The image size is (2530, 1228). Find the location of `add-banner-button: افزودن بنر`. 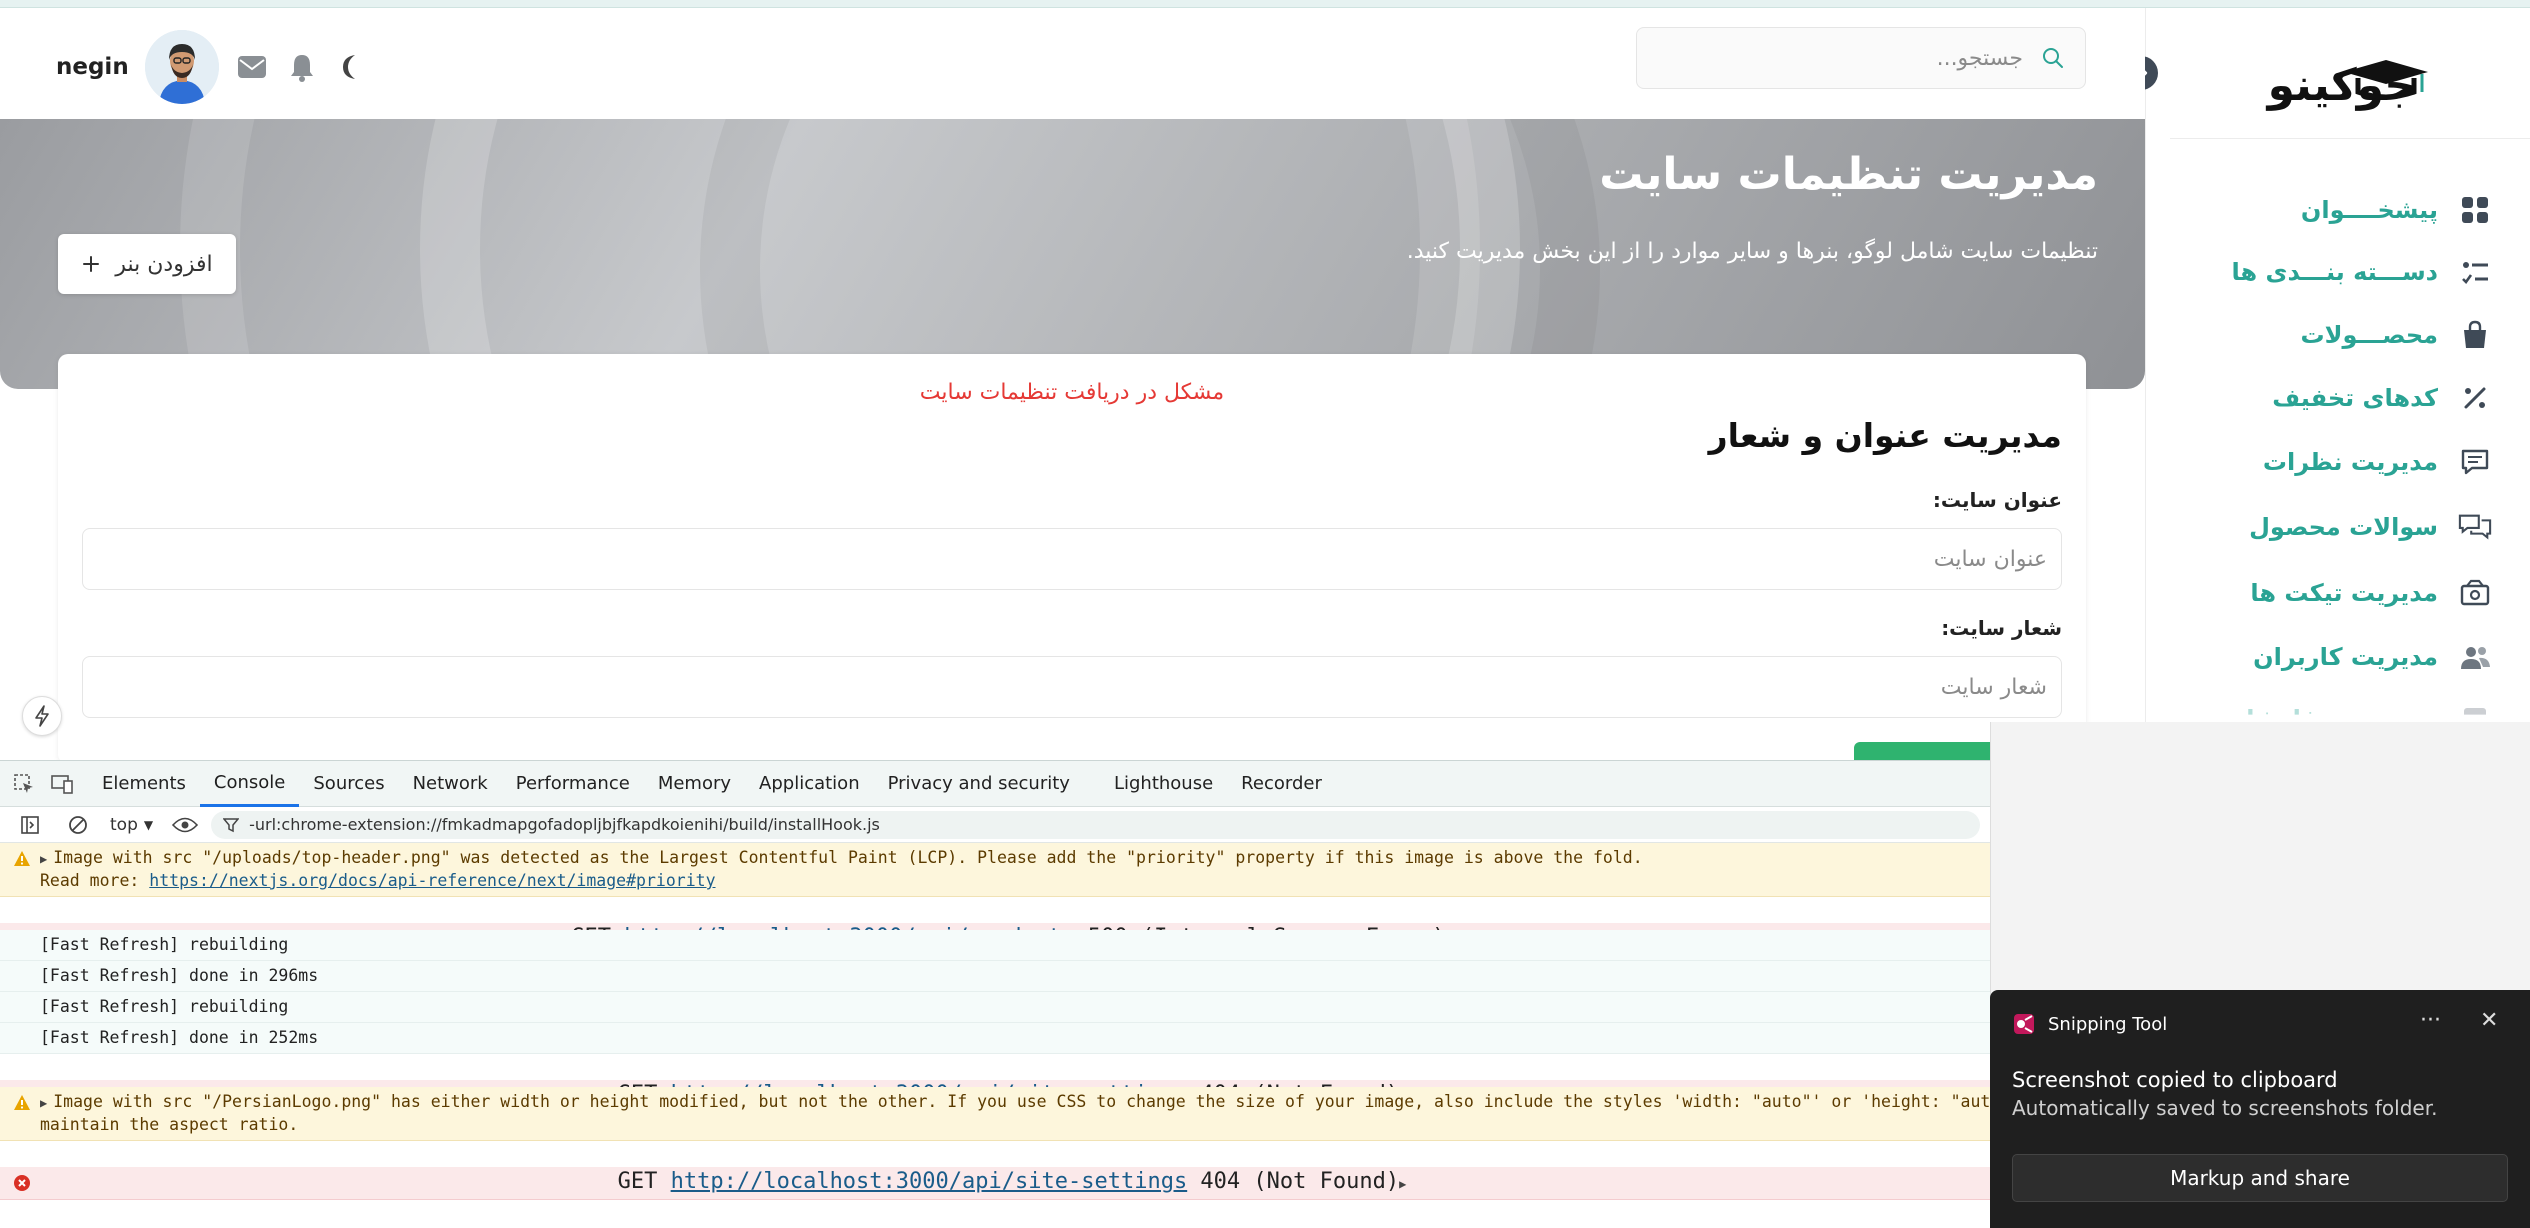

add-banner-button: افزودن بنر is located at coordinates (147, 264).